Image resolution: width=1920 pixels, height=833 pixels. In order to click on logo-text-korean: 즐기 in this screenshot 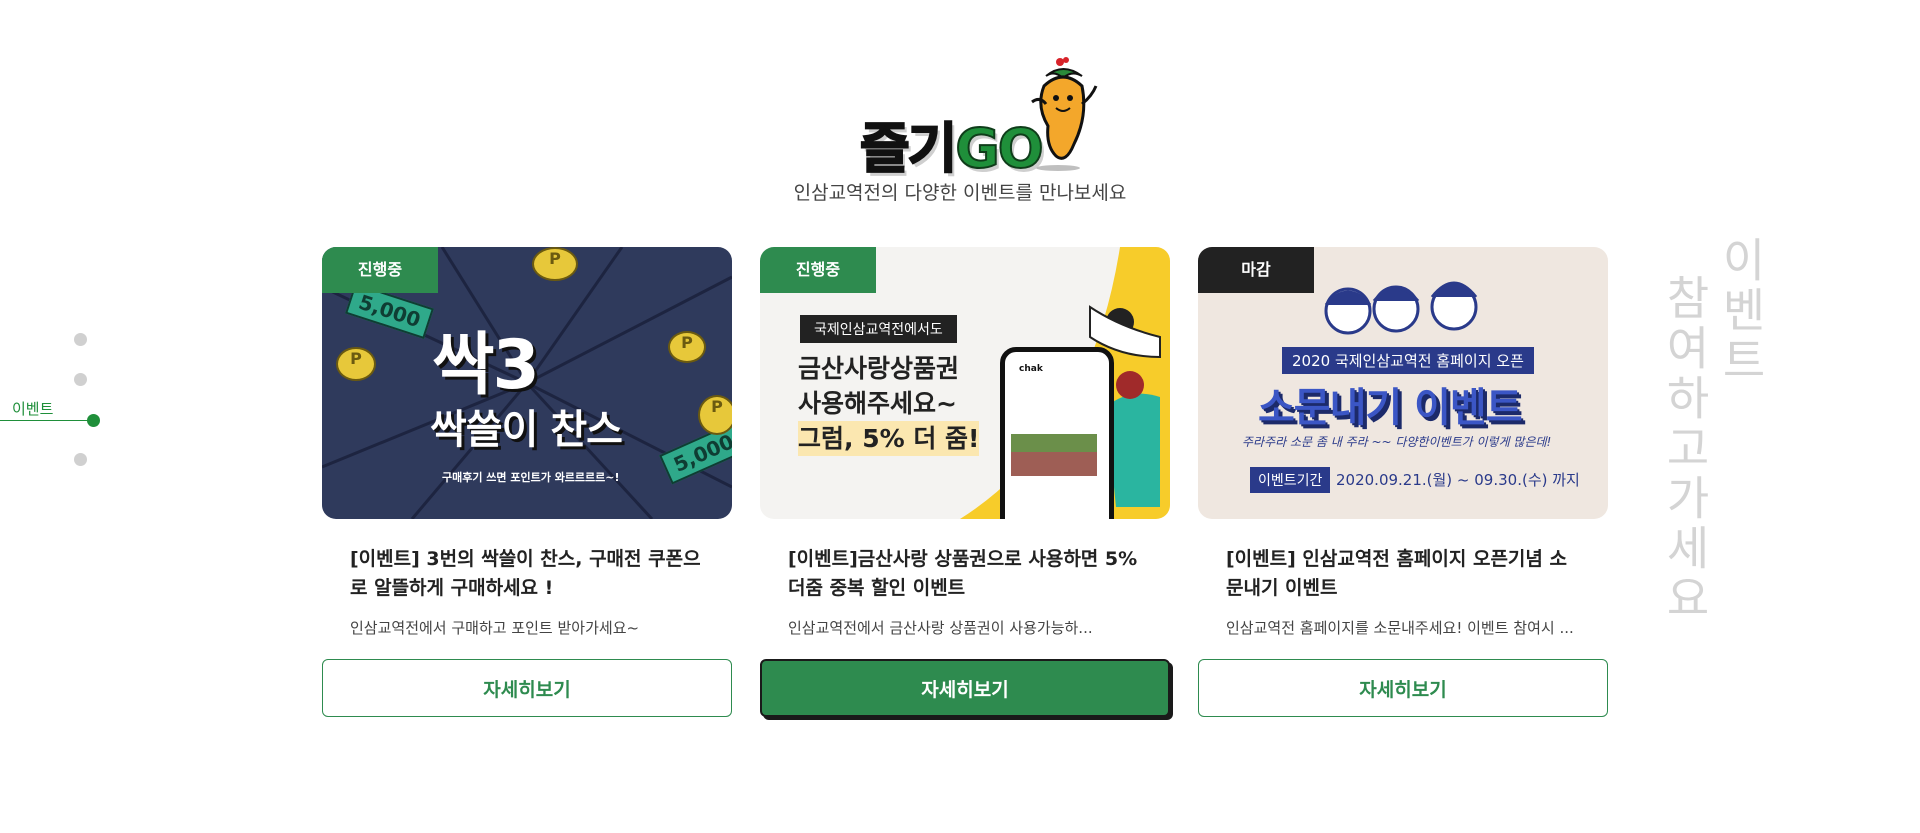, I will do `click(908, 148)`.